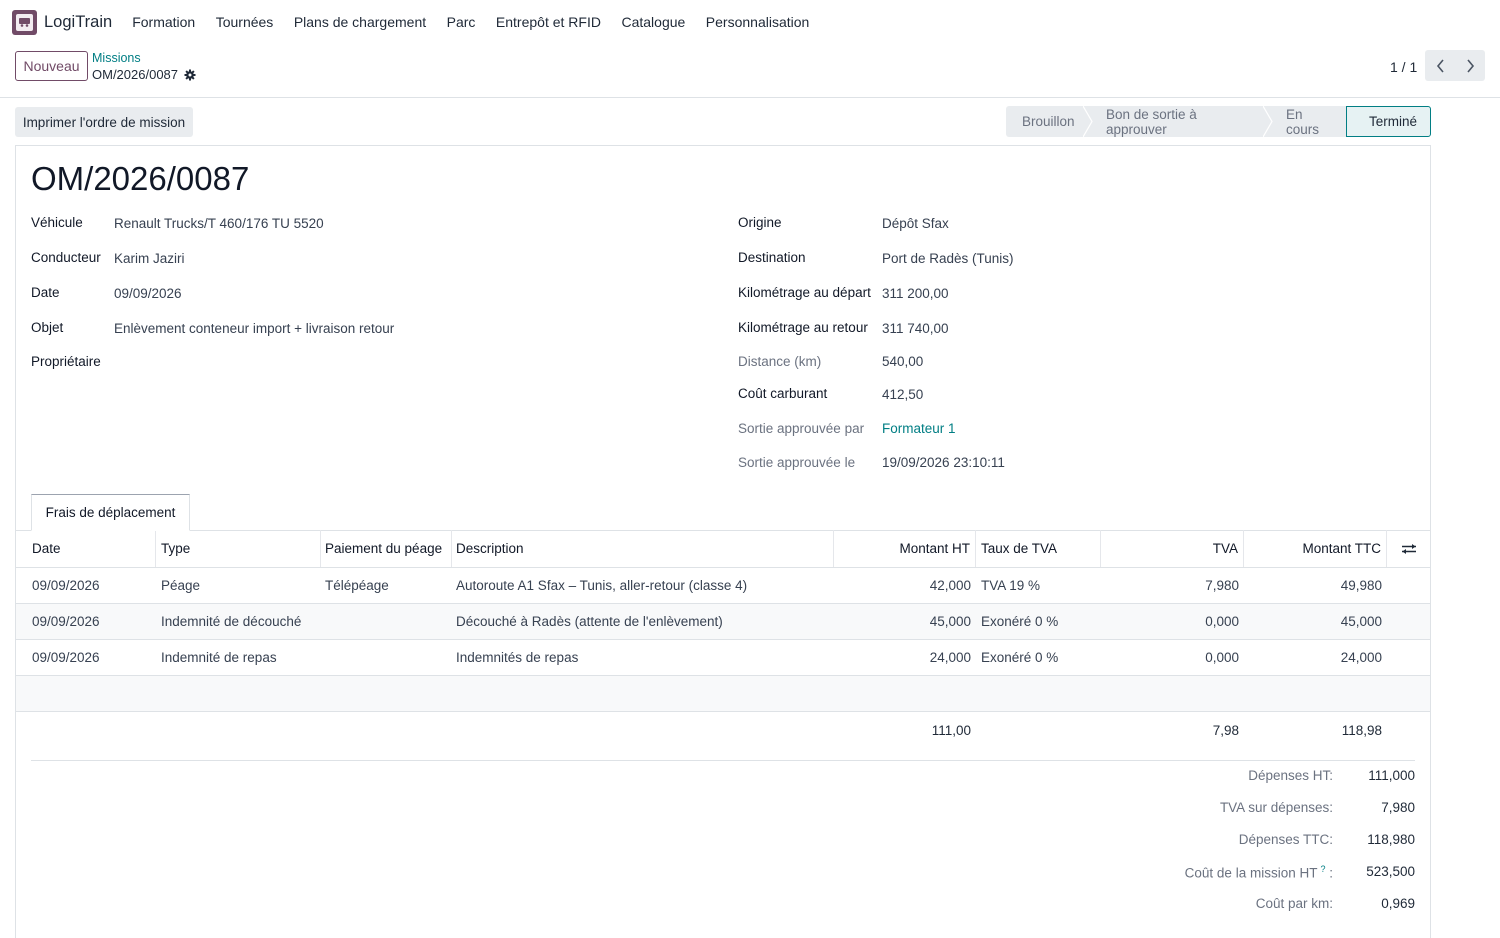 This screenshot has width=1500, height=938. I want to click on pager-previous-button, so click(1440, 65).